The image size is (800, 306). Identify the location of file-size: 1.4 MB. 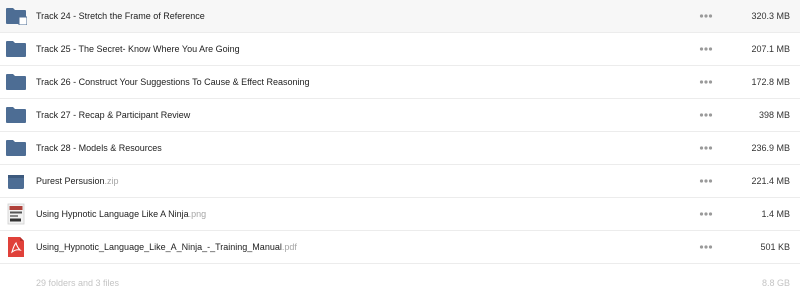
(775, 214).